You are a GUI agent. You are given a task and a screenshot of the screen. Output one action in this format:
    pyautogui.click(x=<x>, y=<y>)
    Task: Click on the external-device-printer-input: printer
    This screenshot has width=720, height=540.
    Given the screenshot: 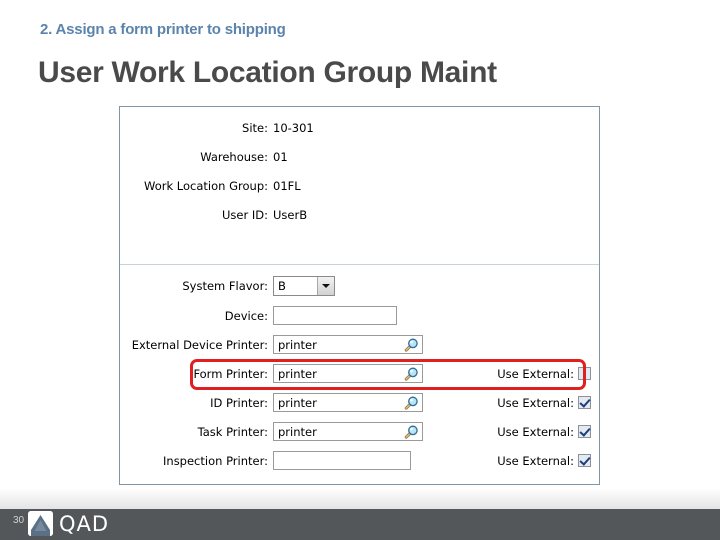 What is the action you would take?
    pyautogui.click(x=348, y=344)
    